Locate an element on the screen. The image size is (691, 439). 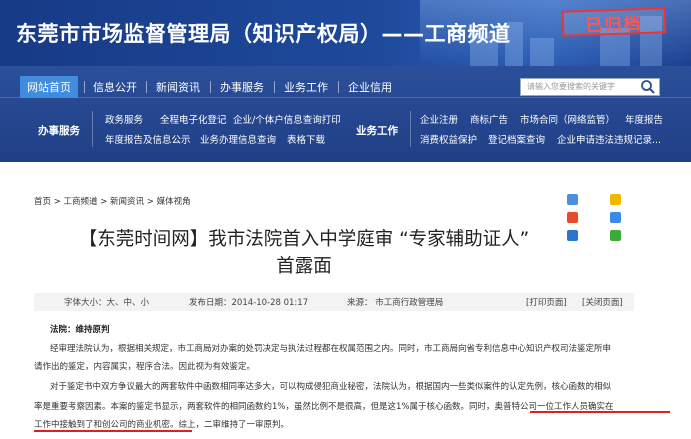
link-enterprise-registration: 企业注册 is located at coordinates (439, 119).